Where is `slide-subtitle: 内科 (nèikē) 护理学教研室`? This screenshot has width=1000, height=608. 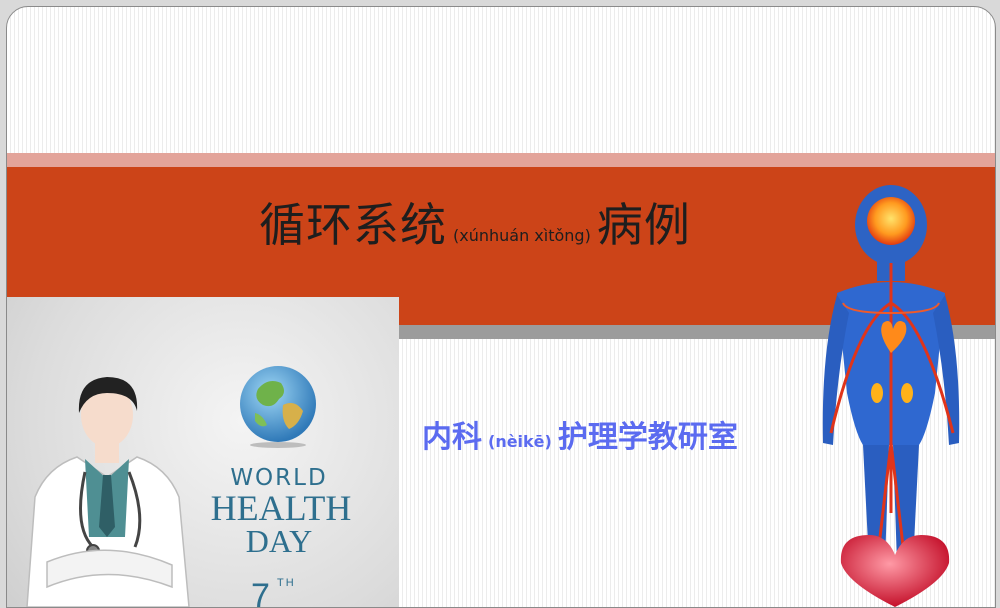
slide-subtitle: 内科 (nèikē) 护理学教研室 is located at coordinates (580, 434).